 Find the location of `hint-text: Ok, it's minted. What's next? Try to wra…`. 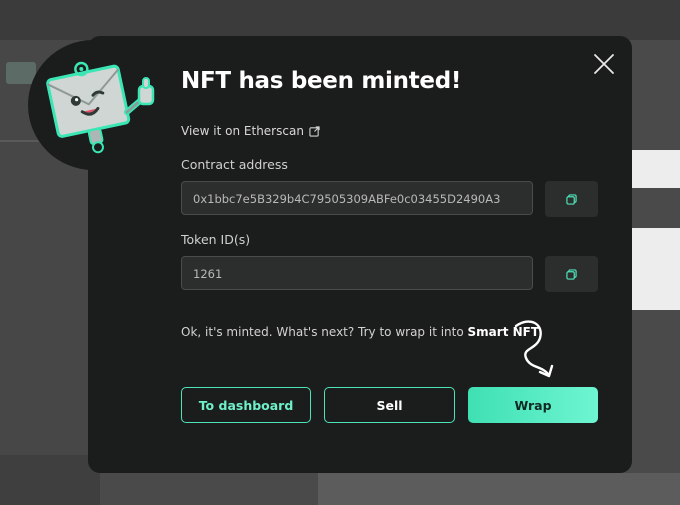

hint-text: Ok, it's minted. What's next? Try to wra… is located at coordinates (324, 332).